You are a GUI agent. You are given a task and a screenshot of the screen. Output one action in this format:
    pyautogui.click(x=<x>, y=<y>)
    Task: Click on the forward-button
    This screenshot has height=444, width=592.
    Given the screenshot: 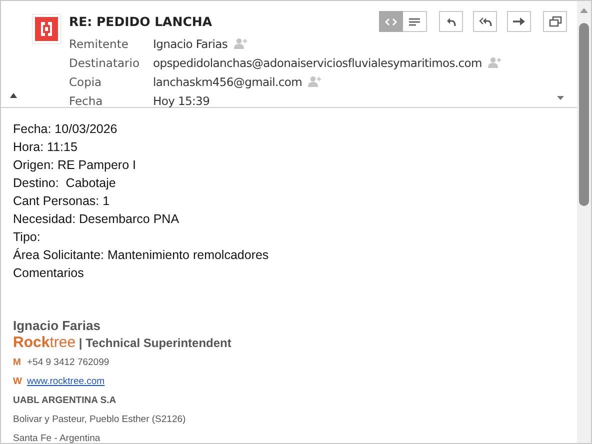 What is the action you would take?
    pyautogui.click(x=519, y=21)
    